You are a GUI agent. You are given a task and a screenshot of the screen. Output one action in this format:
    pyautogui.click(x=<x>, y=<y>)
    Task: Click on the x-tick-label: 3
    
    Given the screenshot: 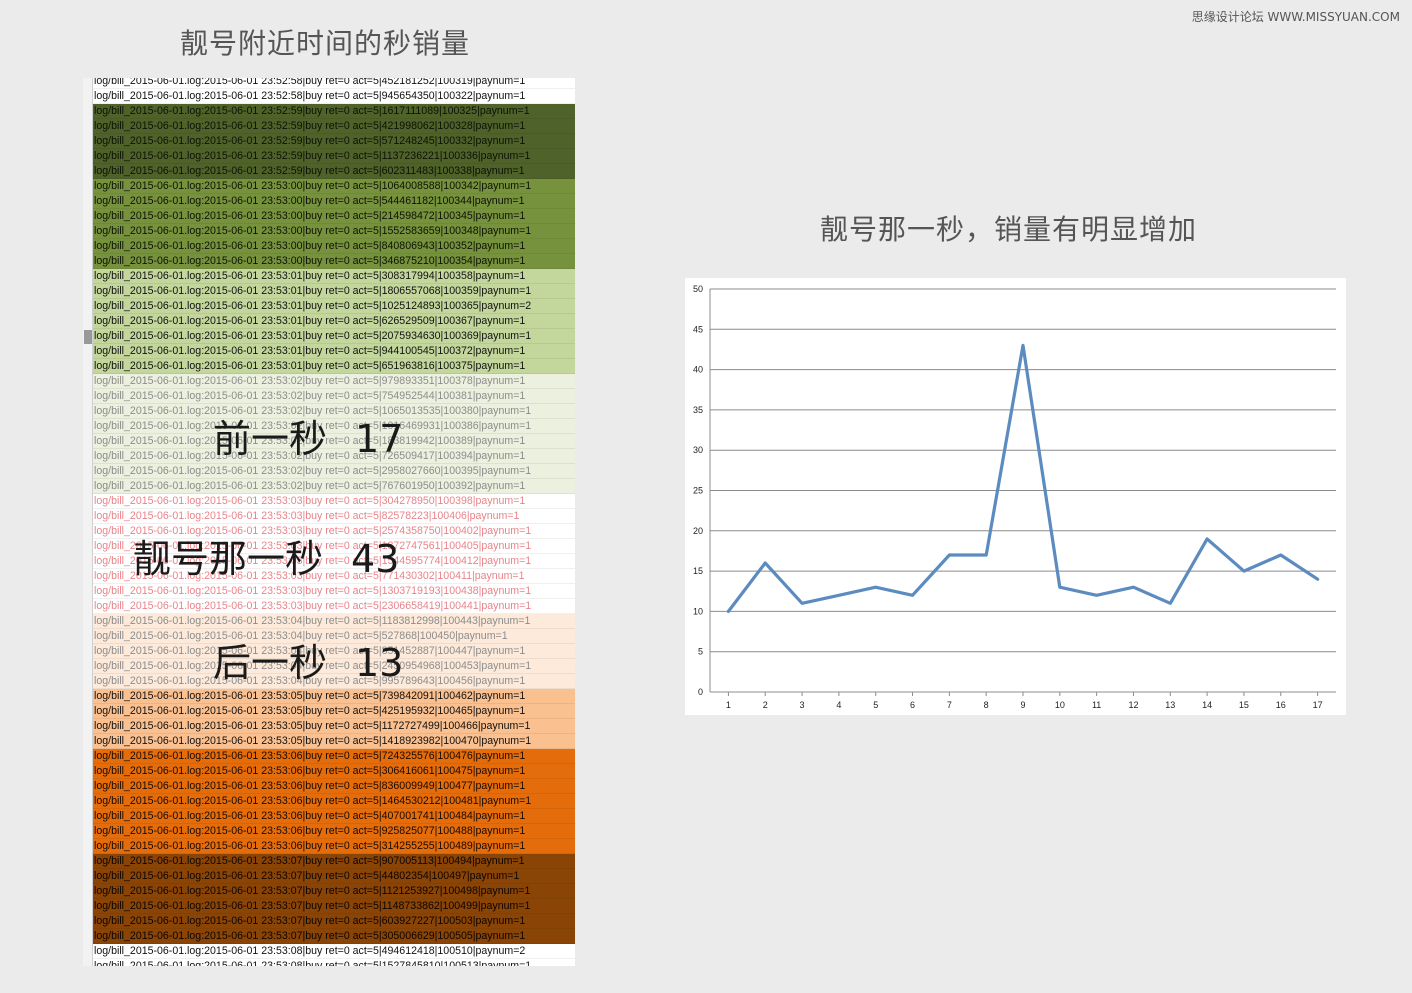 What is the action you would take?
    pyautogui.click(x=802, y=705)
    